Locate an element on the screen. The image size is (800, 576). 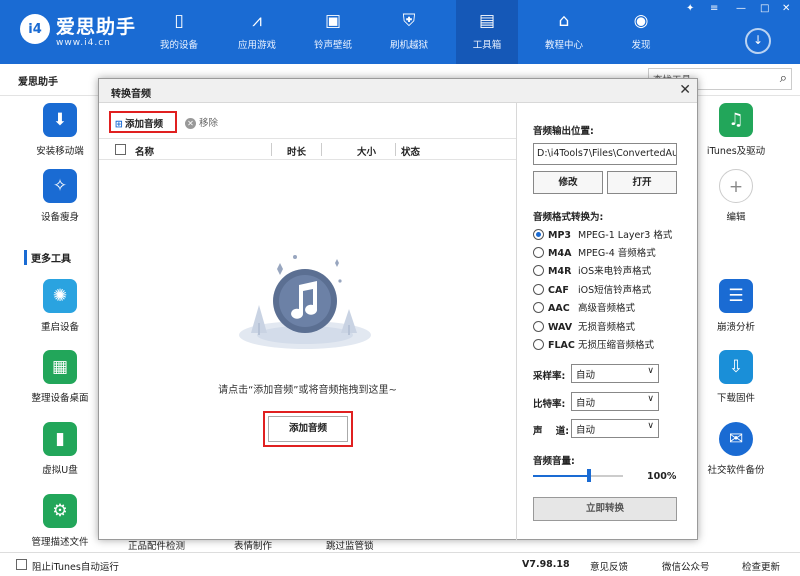
format-desc: iOS短信铃声格式 is located at coordinates (615, 290).